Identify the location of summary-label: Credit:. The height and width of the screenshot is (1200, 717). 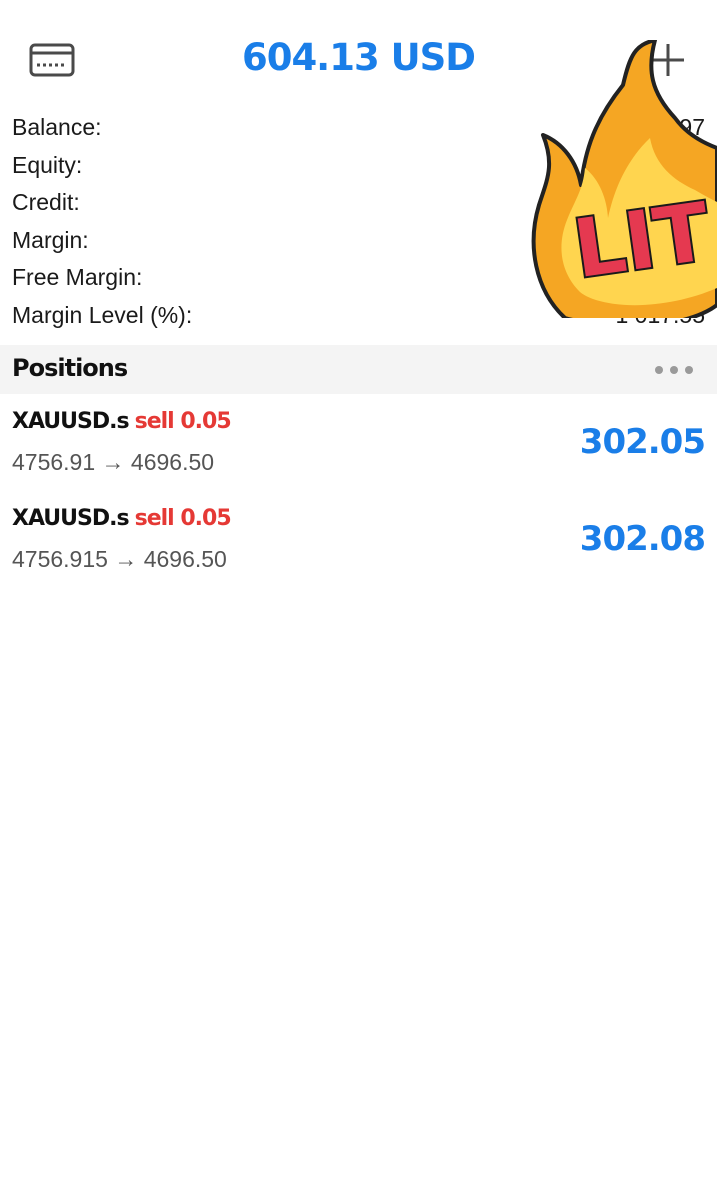
(46, 202).